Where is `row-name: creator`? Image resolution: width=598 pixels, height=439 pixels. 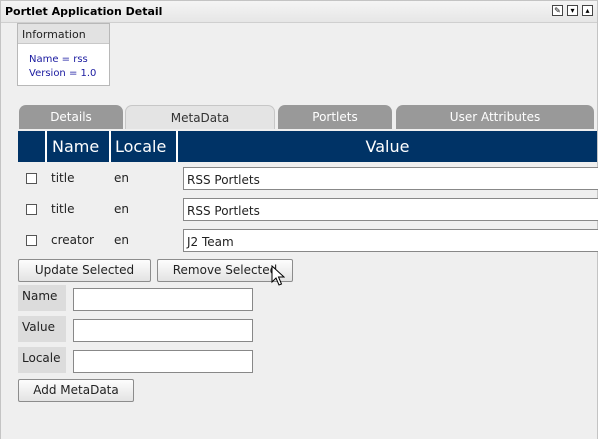
row-name: creator is located at coordinates (72, 240).